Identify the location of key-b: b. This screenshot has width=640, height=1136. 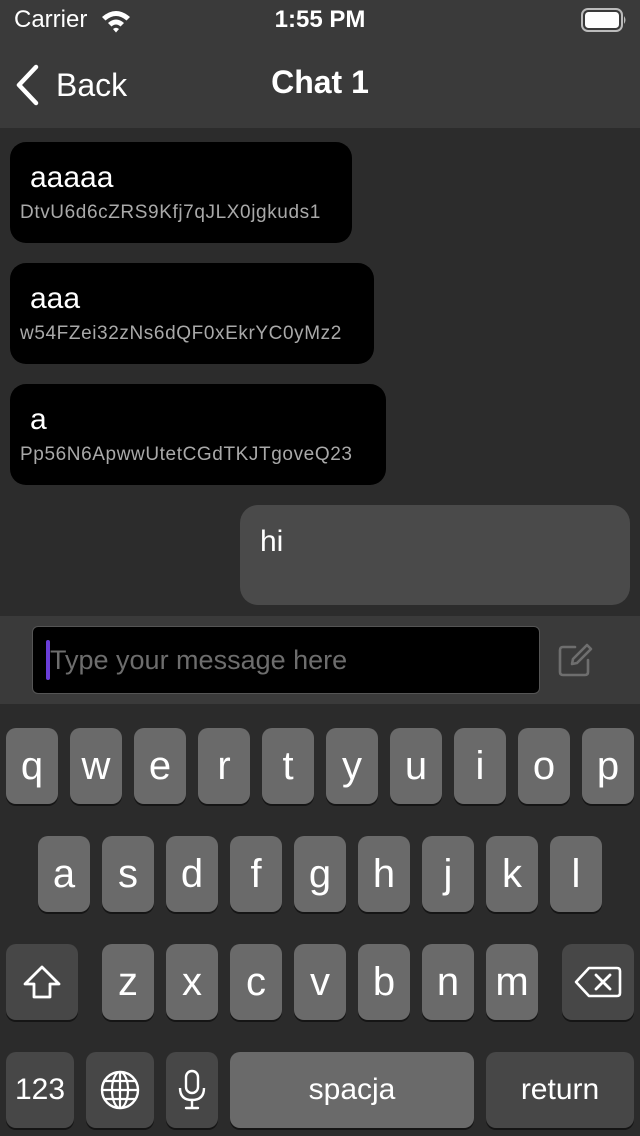
(384, 982).